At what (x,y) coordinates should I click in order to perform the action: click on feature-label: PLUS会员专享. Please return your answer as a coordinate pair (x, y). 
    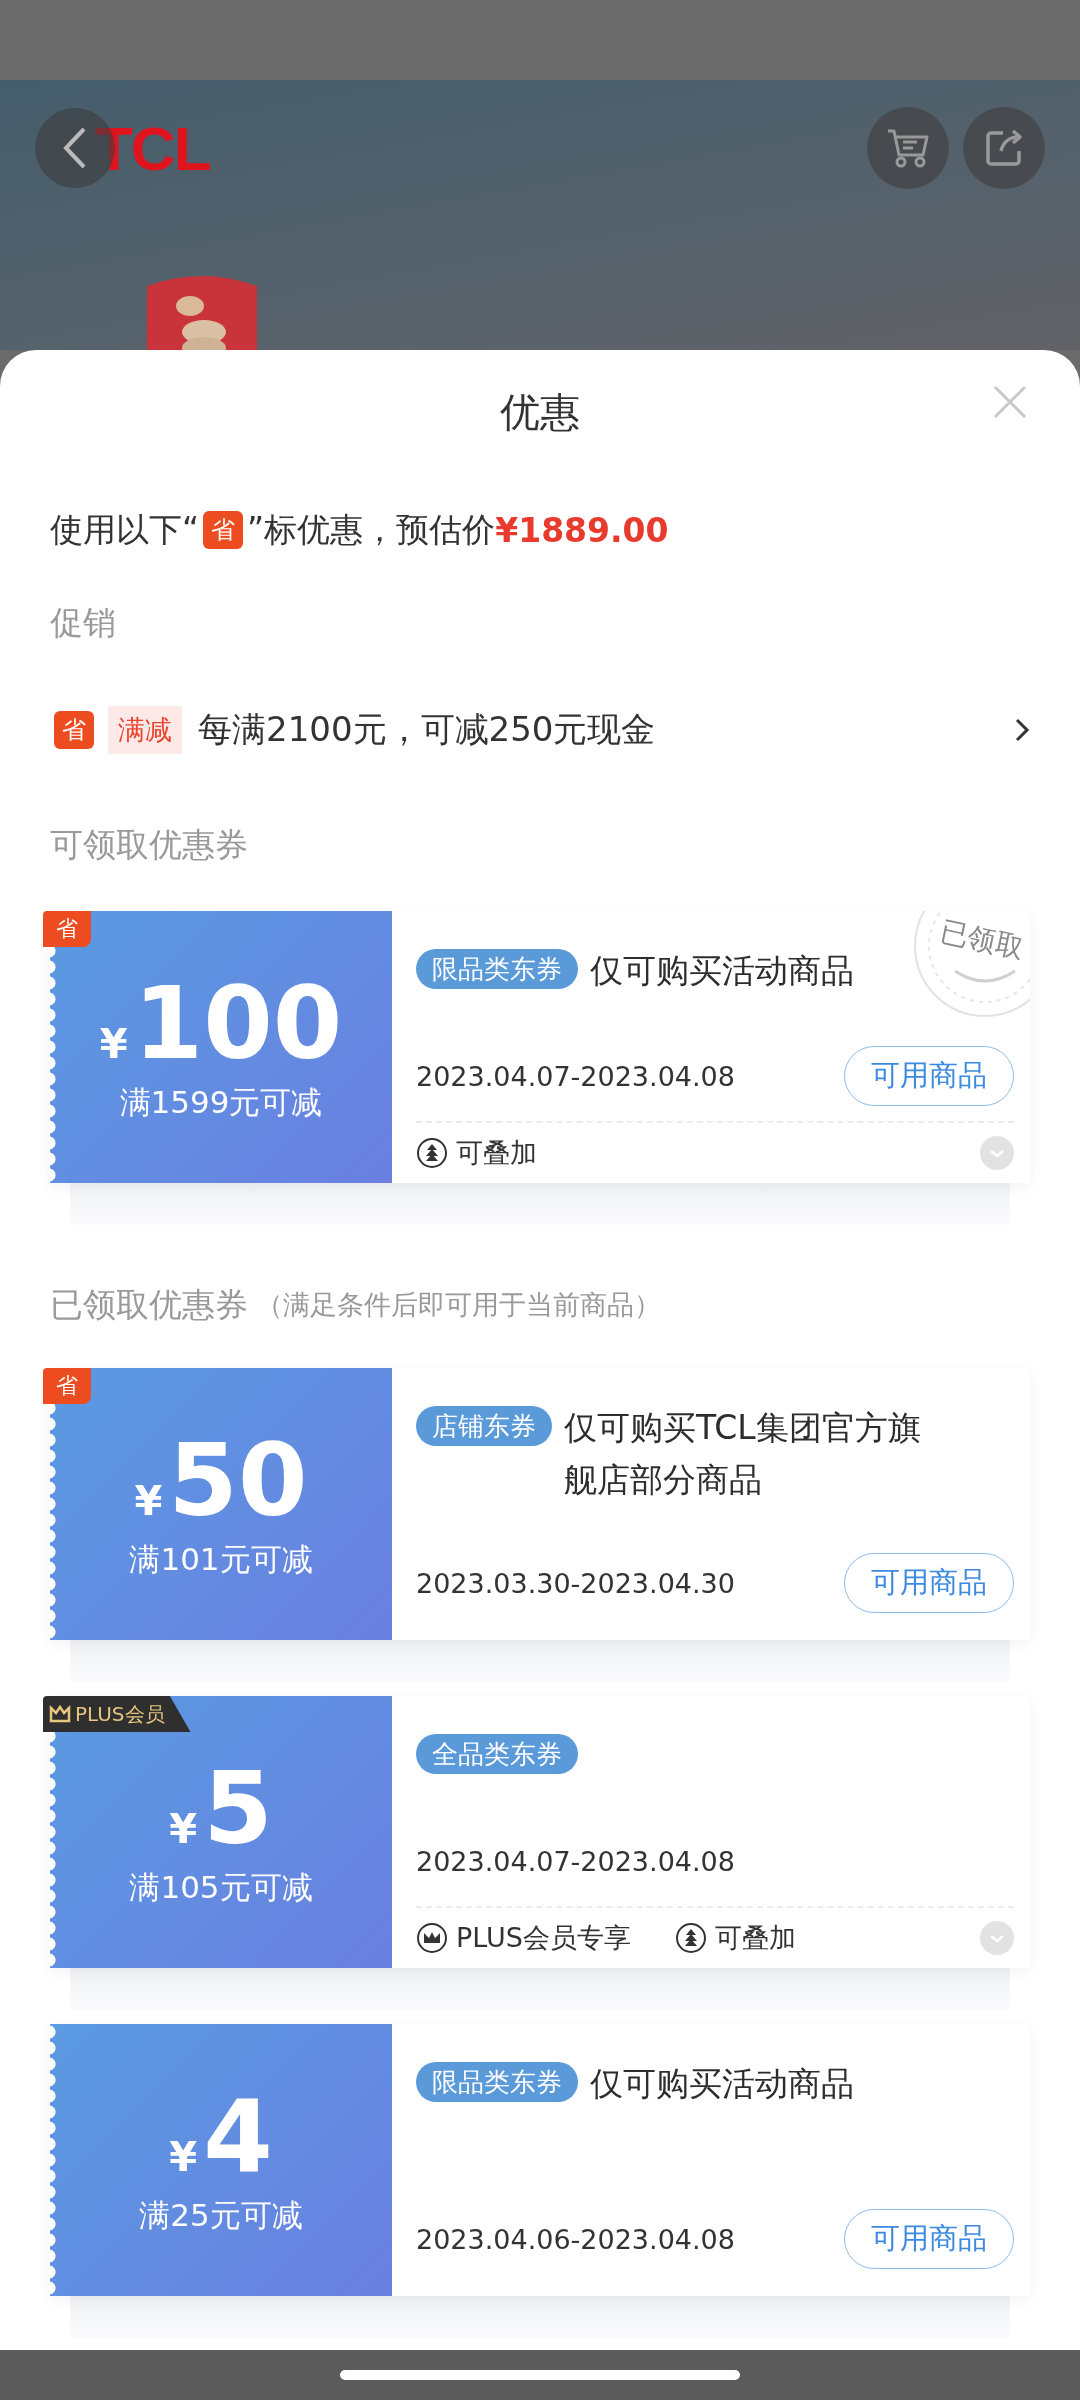
    Looking at the image, I should click on (543, 1938).